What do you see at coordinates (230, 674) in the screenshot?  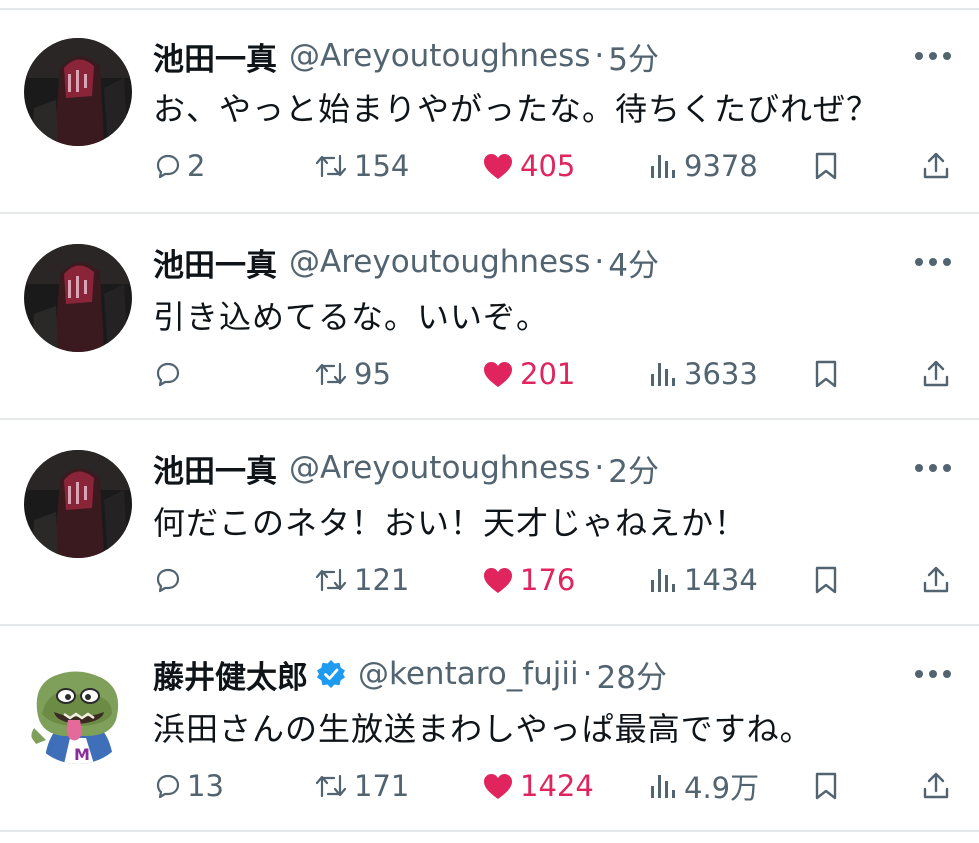 I see `display-name: 藤井健太郎` at bounding box center [230, 674].